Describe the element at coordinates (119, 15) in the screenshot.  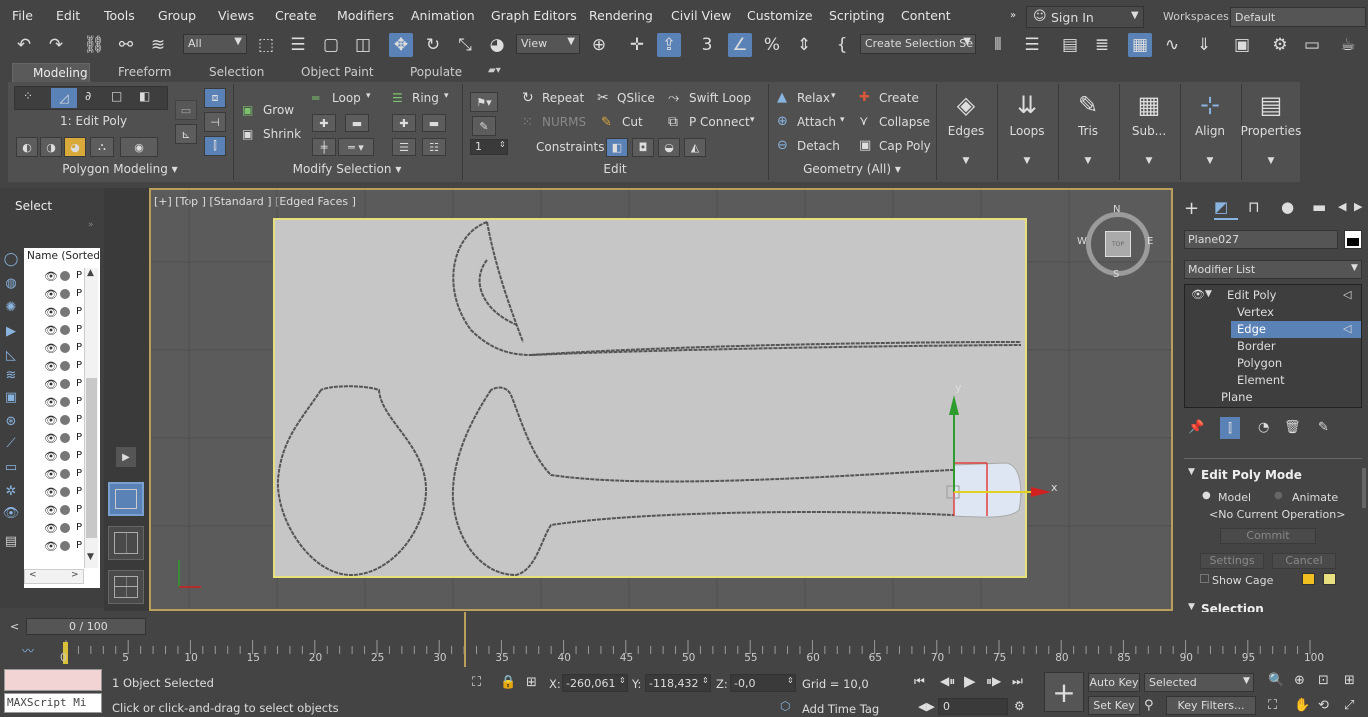
I see `menu-tools: Tools` at that location.